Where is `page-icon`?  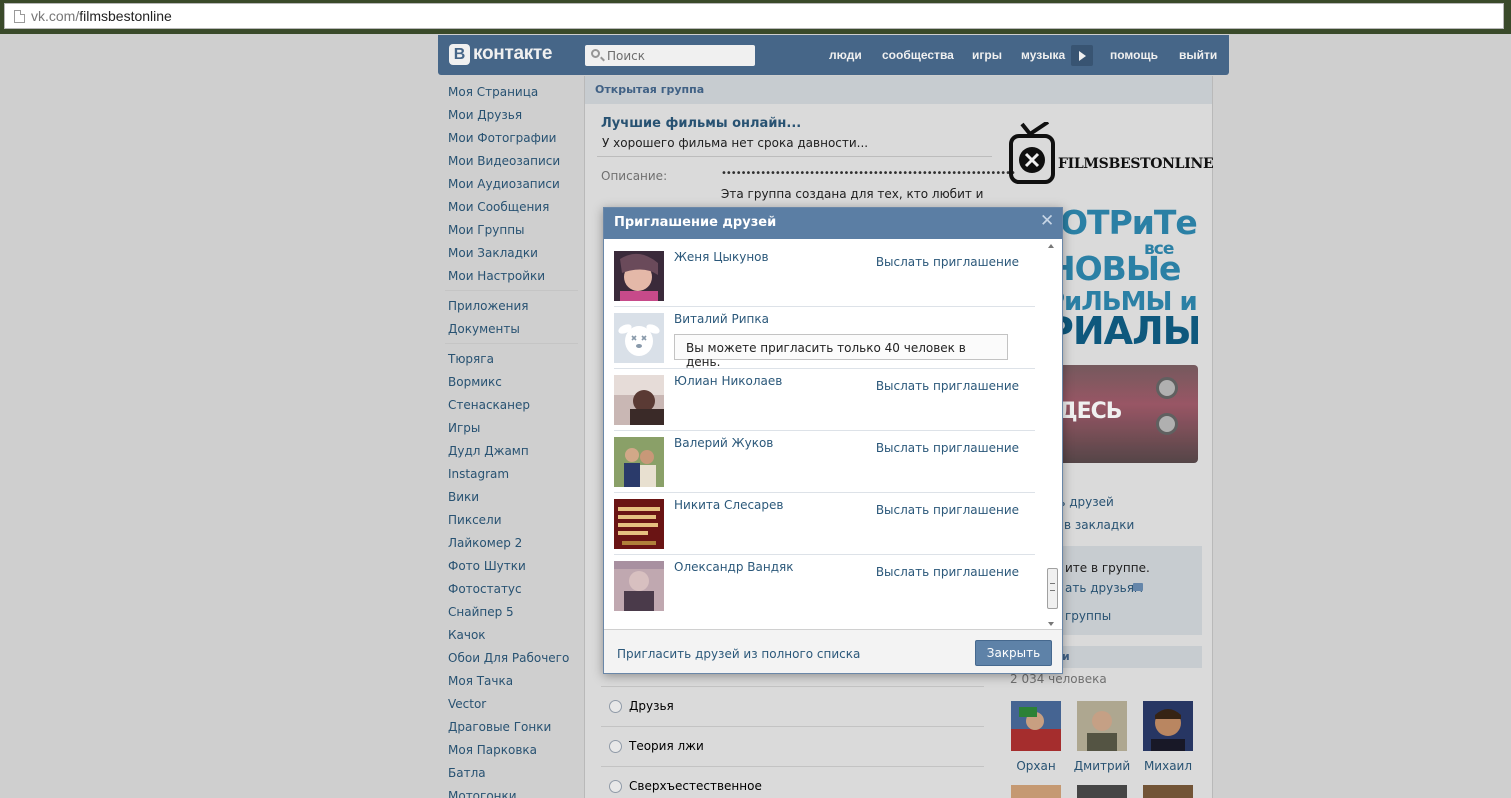
page-icon is located at coordinates (19, 16).